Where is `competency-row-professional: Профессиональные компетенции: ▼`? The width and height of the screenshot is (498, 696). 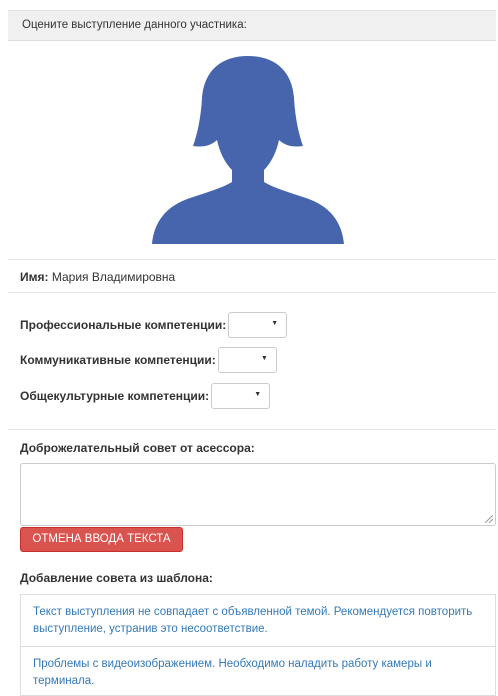
competency-row-professional: Профессиональные компетенции: ▼ is located at coordinates (154, 325).